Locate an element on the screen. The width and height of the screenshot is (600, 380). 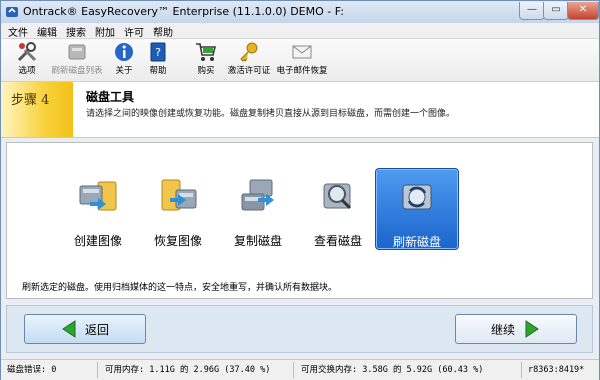
email-recovery-label: 电子邮件恢复 is located at coordinates (302, 71).